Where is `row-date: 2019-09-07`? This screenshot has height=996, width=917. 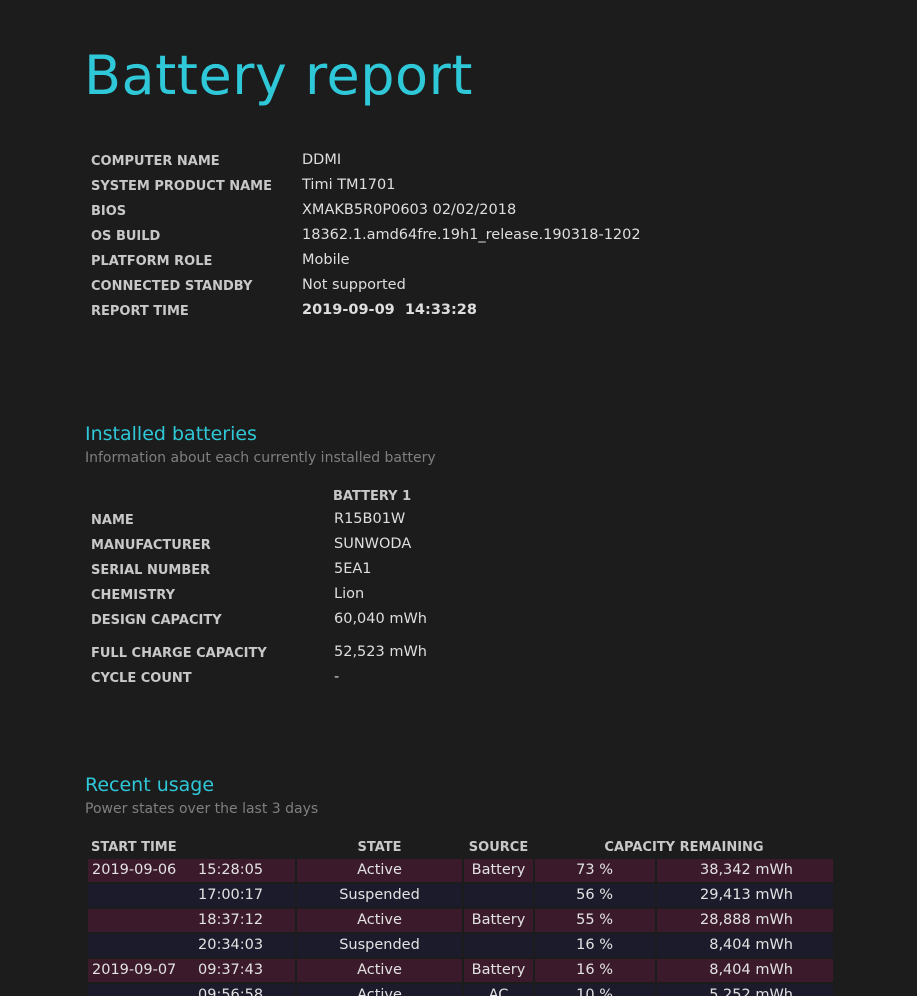 row-date: 2019-09-07 is located at coordinates (134, 970).